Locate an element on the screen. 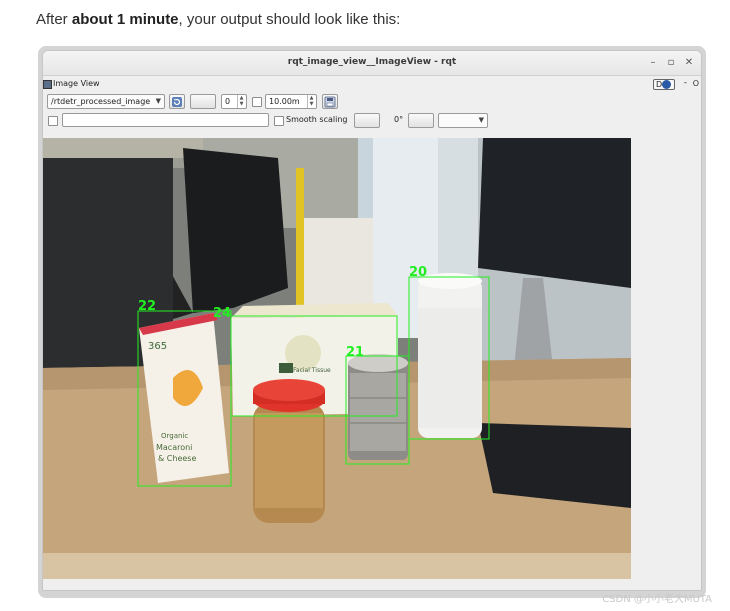 This screenshot has height=611, width=730. window-title: rqt_image_view__ImageView - rqt is located at coordinates (372, 62).